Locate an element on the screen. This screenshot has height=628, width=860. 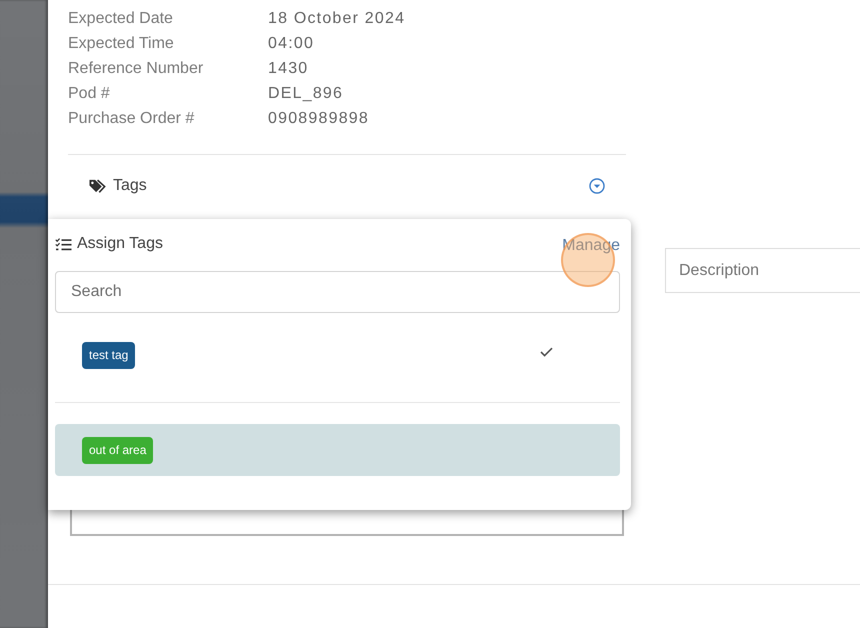
field-value: DEL_896 is located at coordinates (306, 94).